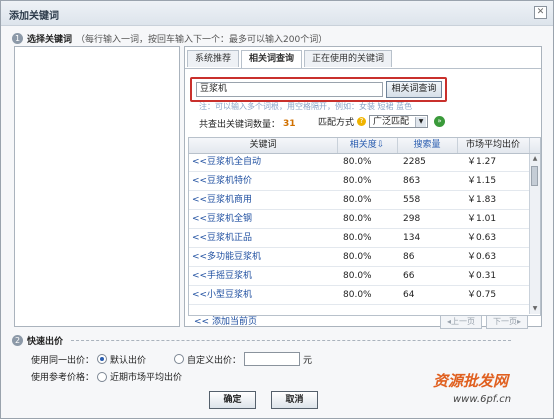 Image resolution: width=554 pixels, height=419 pixels. I want to click on row-searches: 558, so click(412, 200).